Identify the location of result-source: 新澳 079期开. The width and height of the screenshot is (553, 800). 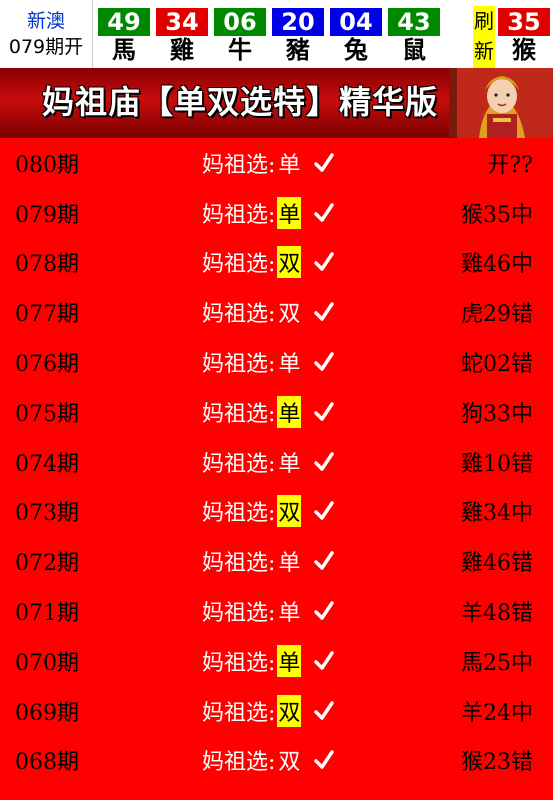
(46, 34).